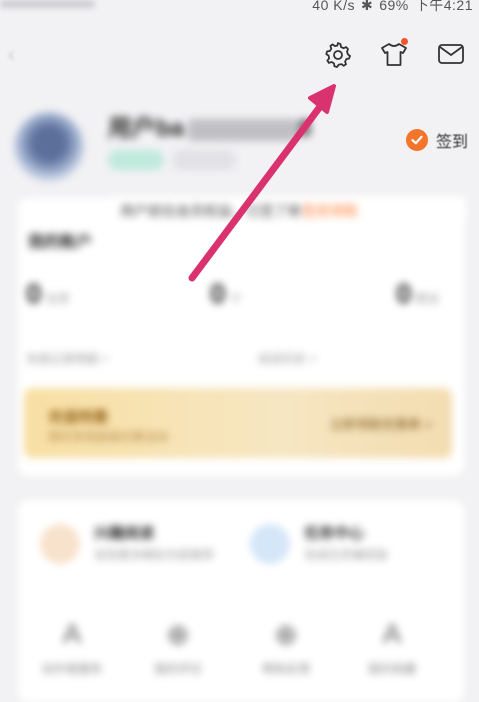  I want to click on grid-item-comments: ⊕ 我的评论, so click(178, 647).